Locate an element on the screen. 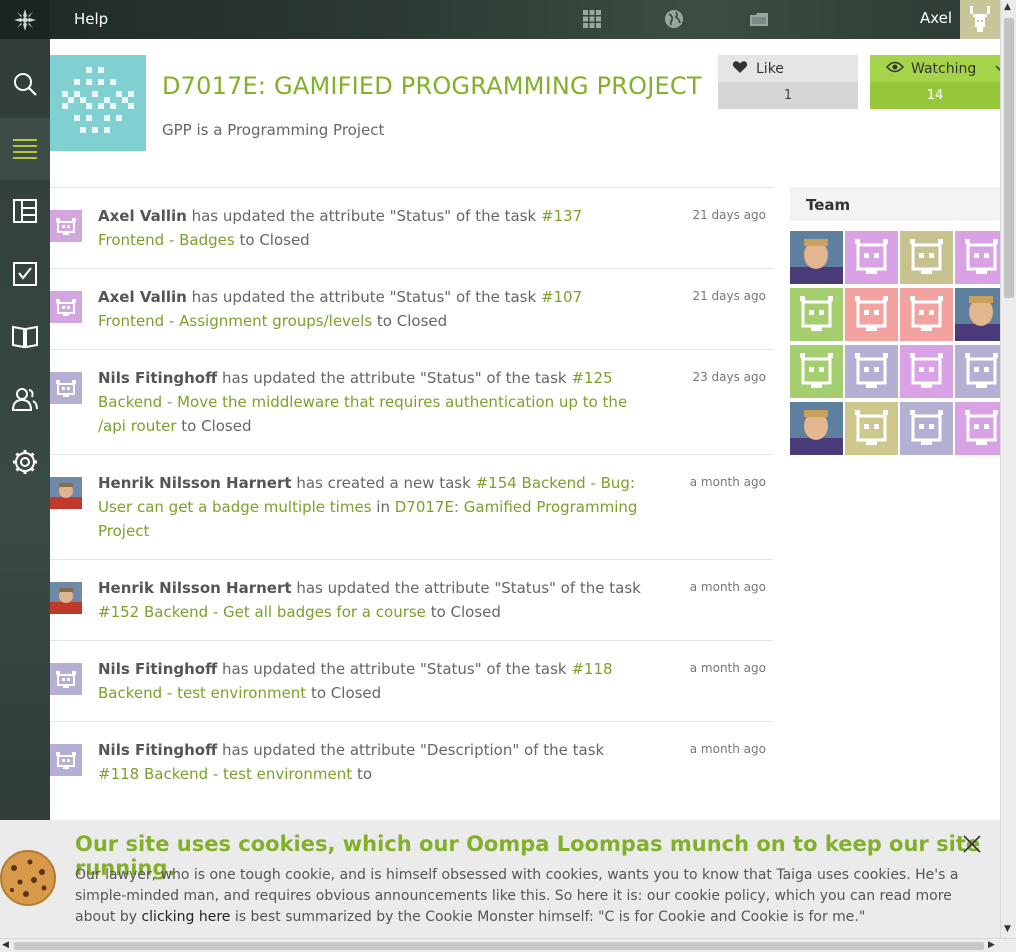 The height and width of the screenshot is (952, 1016). task-link: #118 Backend - test environment is located at coordinates (225, 774).